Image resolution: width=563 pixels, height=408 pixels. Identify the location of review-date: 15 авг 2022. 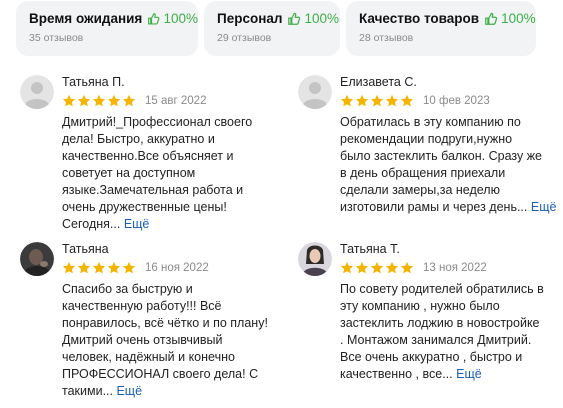
(176, 101).